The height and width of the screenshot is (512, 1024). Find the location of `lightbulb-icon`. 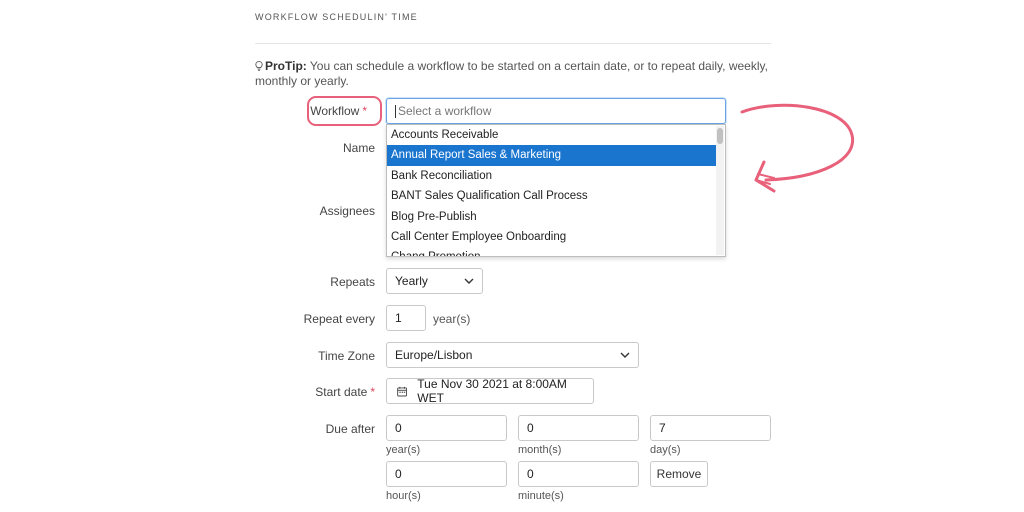

lightbulb-icon is located at coordinates (259, 66).